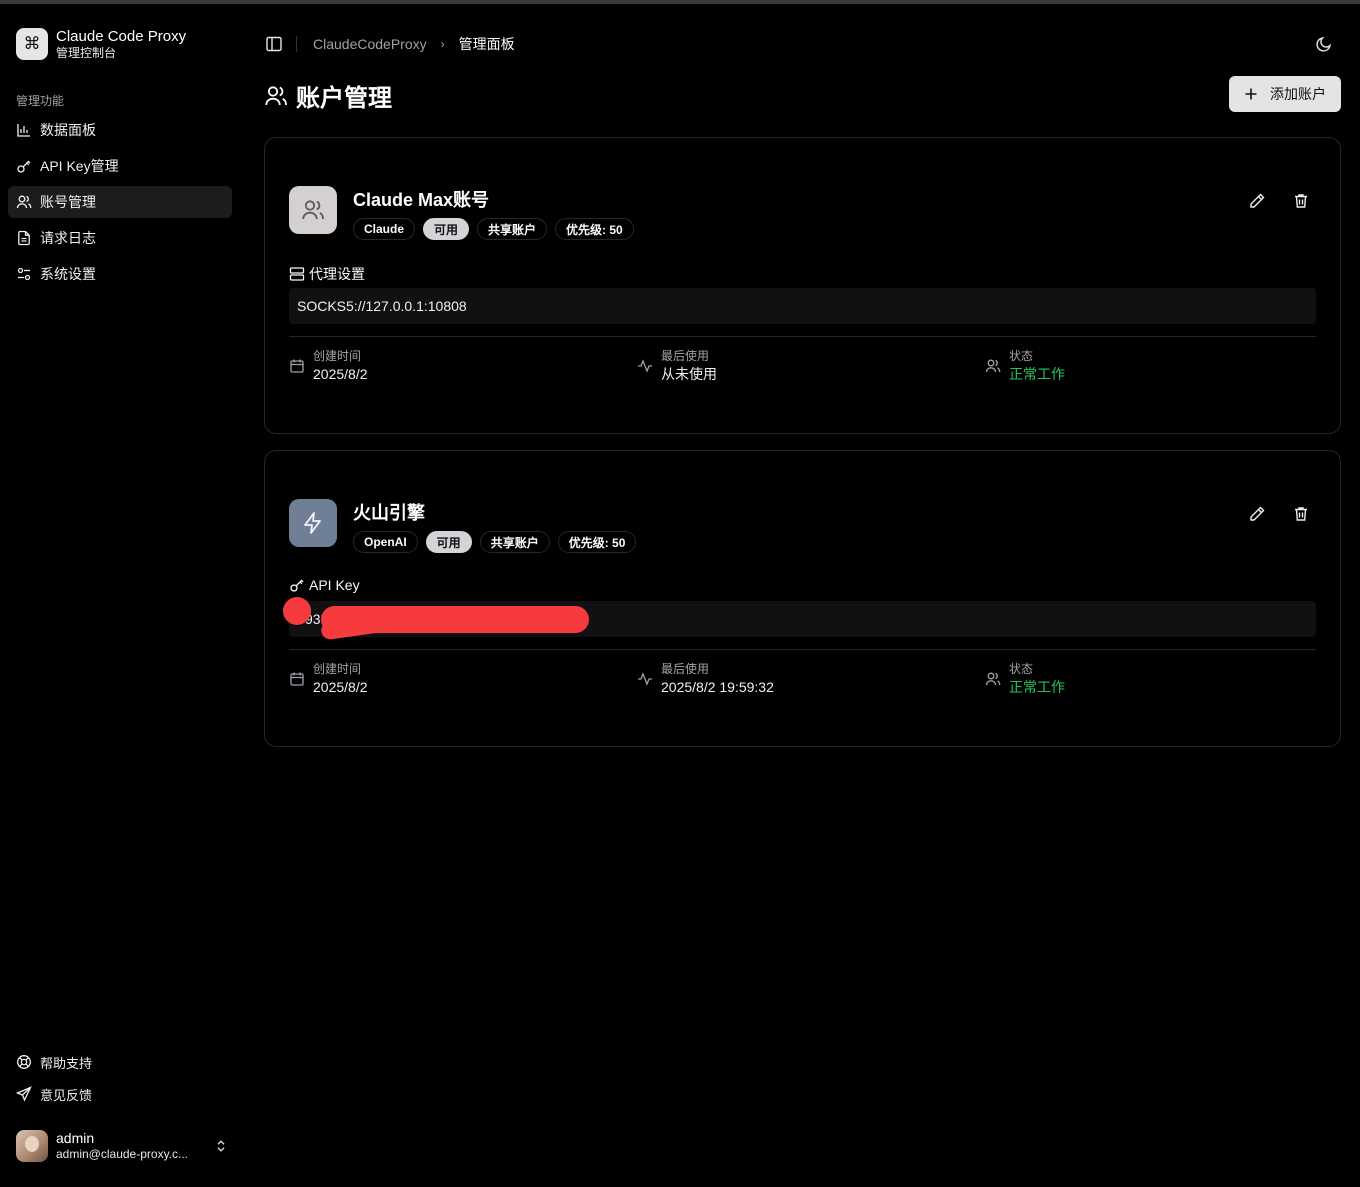 The width and height of the screenshot is (1360, 1187). I want to click on proxy-value: SOCKS5://127.0.0.1:10808, so click(802, 306).